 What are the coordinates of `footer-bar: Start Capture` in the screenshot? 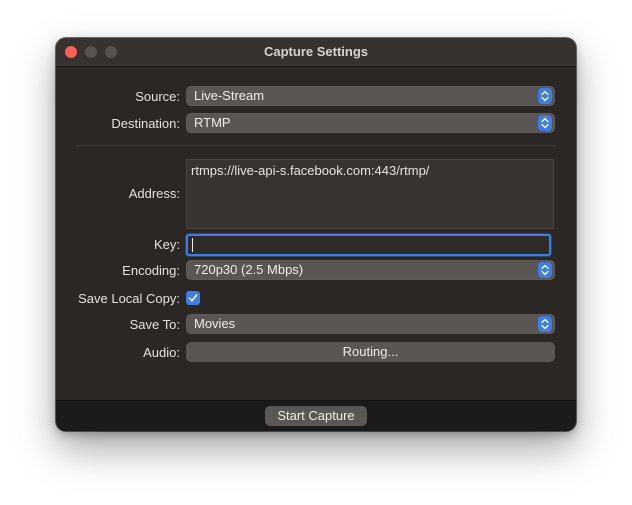 It's located at (316, 415).